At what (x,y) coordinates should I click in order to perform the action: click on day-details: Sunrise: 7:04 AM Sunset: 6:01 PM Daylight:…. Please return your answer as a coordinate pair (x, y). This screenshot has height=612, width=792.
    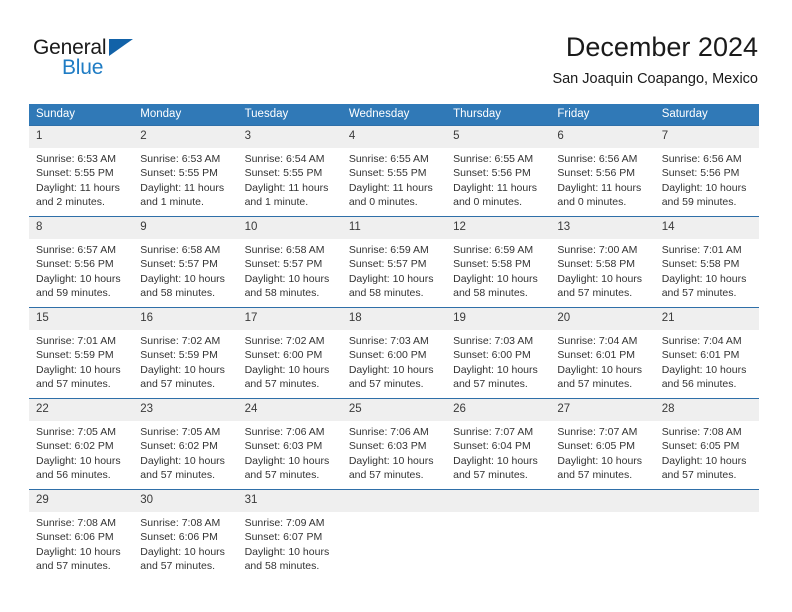
    Looking at the image, I should click on (706, 364).